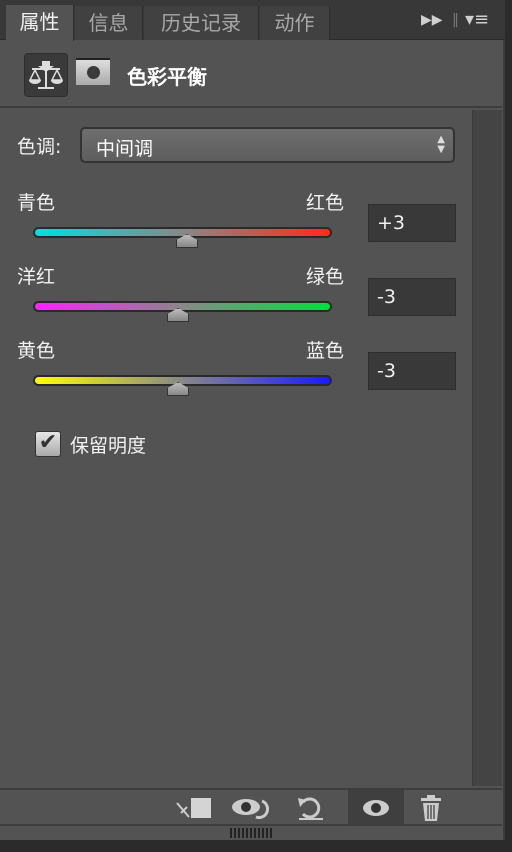 The height and width of the screenshot is (852, 512). I want to click on updown-arrows-icon: ▲ ▼, so click(441, 144).